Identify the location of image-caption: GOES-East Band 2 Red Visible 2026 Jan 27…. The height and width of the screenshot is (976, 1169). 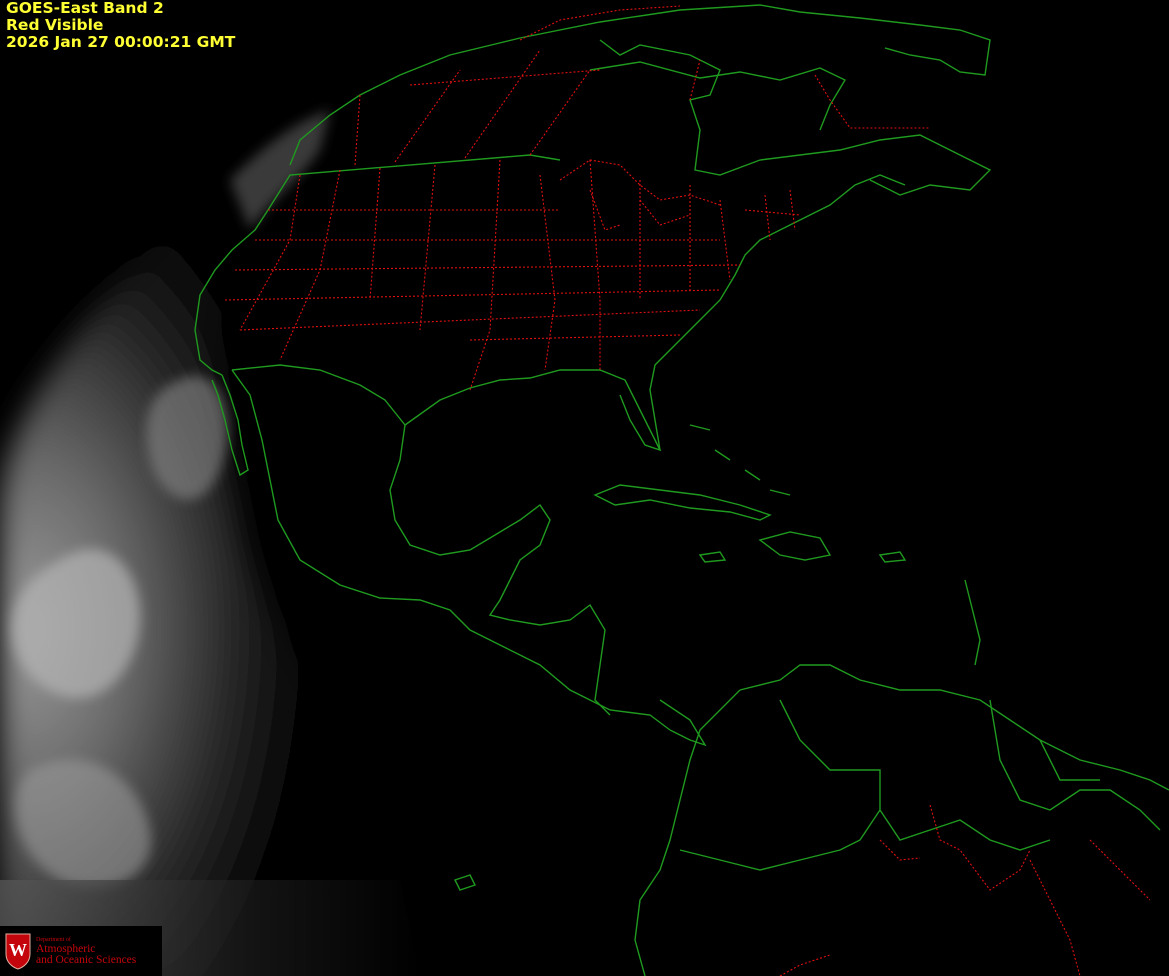
(120, 25).